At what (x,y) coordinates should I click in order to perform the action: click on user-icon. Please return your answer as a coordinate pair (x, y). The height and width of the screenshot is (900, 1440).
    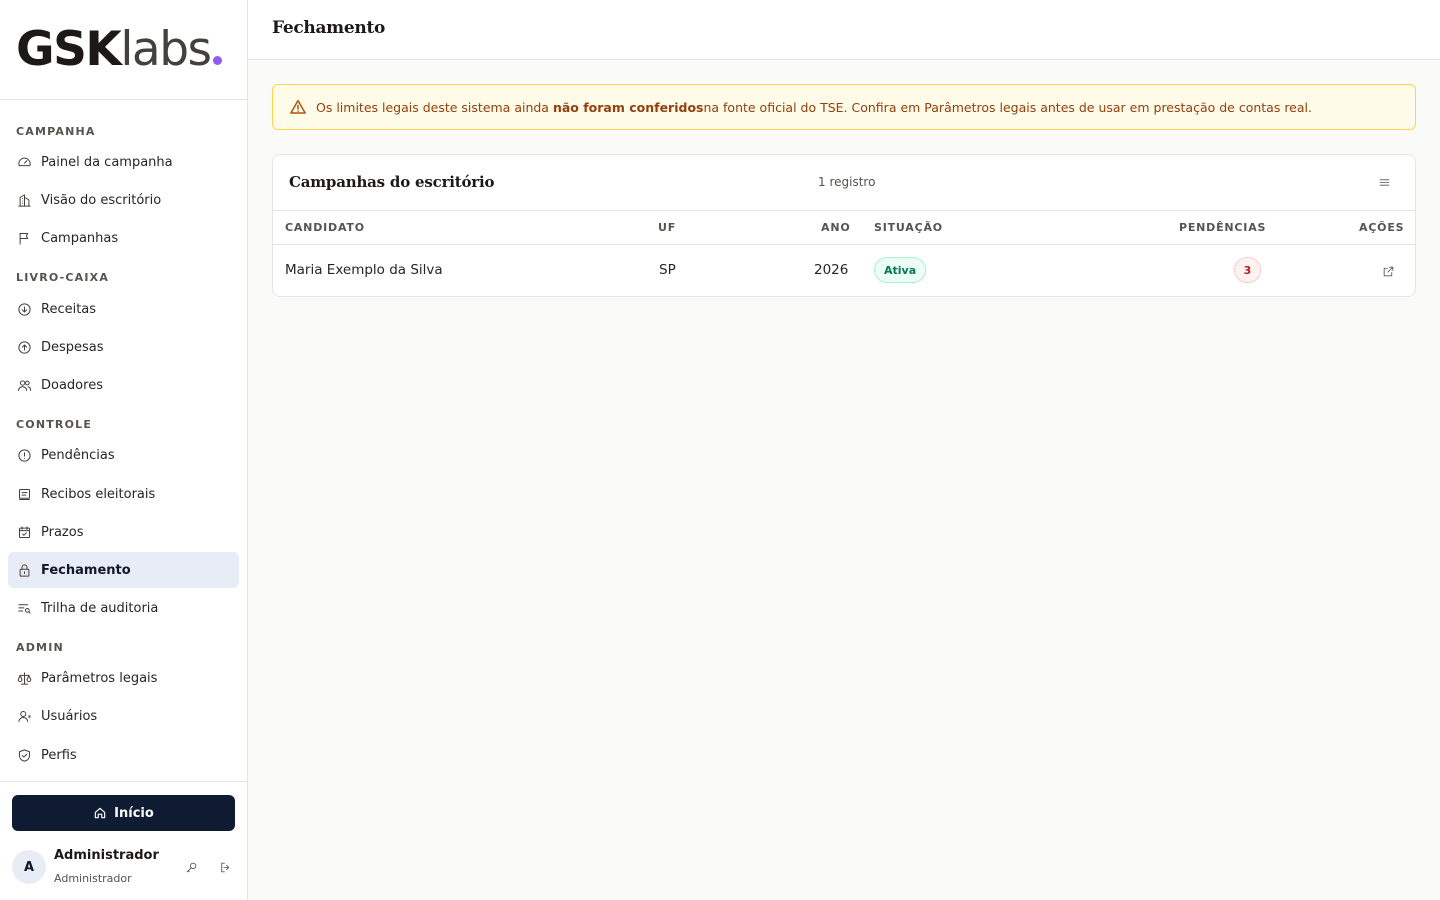
    Looking at the image, I should click on (24, 716).